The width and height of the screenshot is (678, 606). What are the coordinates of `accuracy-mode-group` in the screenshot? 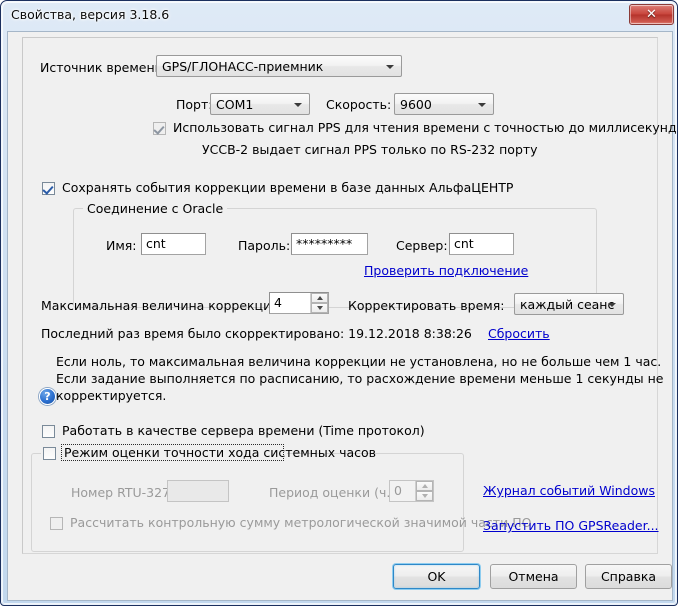 It's located at (247, 502).